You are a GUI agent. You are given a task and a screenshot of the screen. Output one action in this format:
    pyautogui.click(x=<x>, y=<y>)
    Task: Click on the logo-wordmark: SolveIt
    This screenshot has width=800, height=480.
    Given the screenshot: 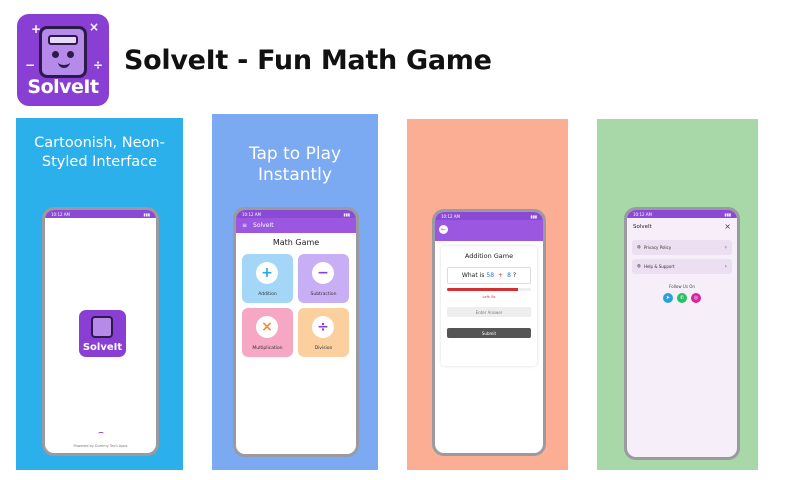 What is the action you would take?
    pyautogui.click(x=63, y=87)
    